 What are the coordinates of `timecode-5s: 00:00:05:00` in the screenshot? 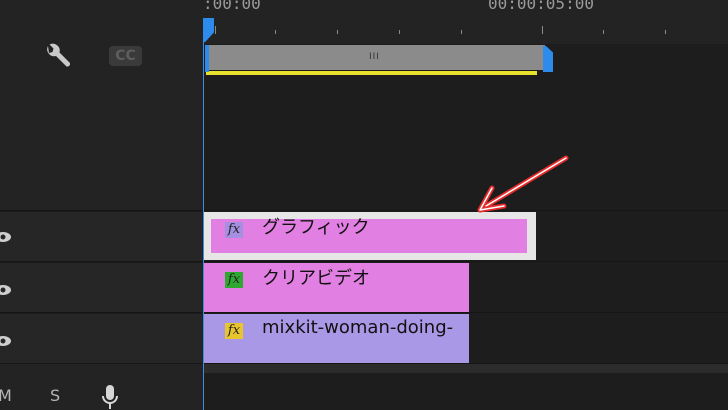 It's located at (541, 6).